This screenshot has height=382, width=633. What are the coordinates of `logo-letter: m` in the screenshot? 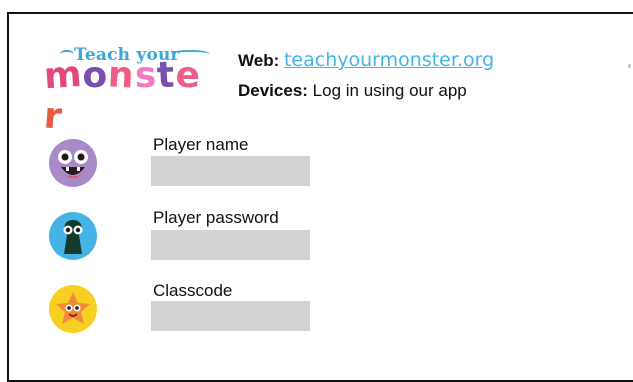 It's located at (63, 75).